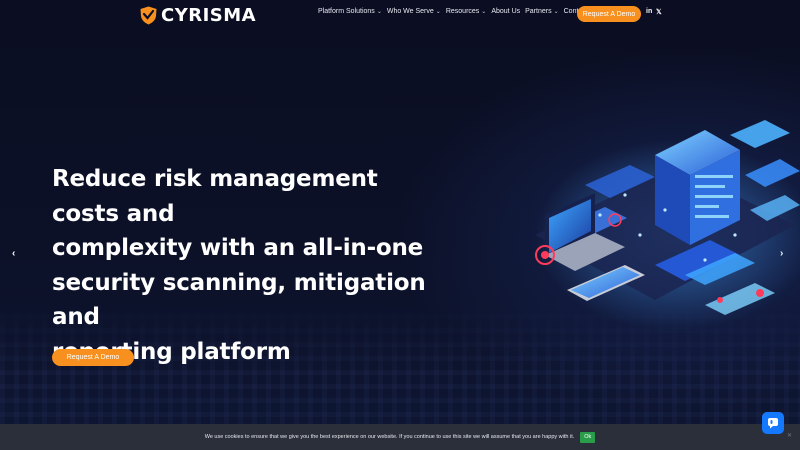  What do you see at coordinates (466, 11) in the screenshot?
I see `nav-item-resources: Resources ⌄` at bounding box center [466, 11].